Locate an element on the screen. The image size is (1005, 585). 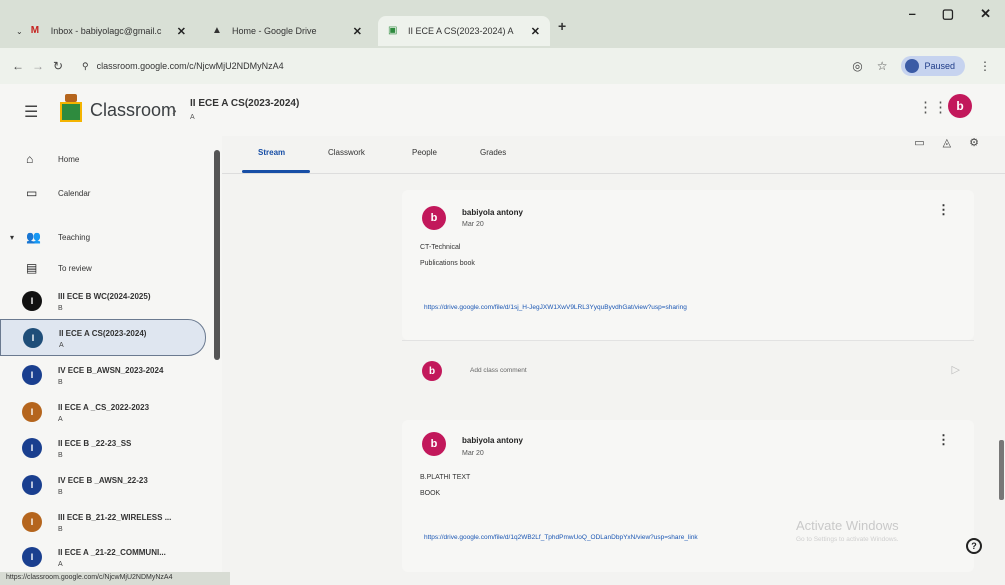
activate-windows-subtext: Go to Settings to activate Windows. is located at coordinates (847, 539).